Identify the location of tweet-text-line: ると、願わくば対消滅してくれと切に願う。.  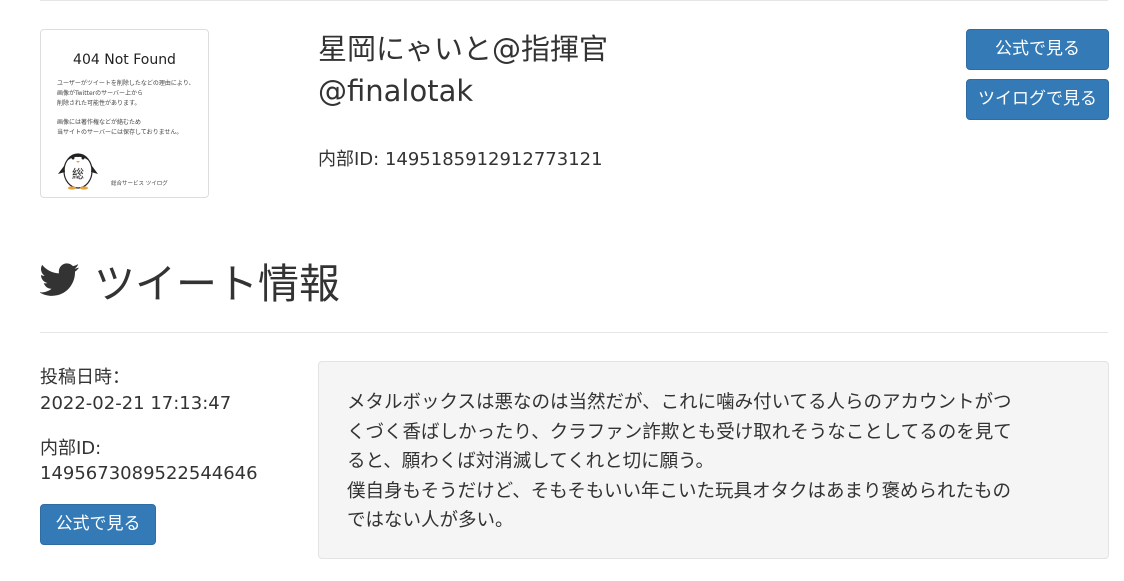
(531, 461).